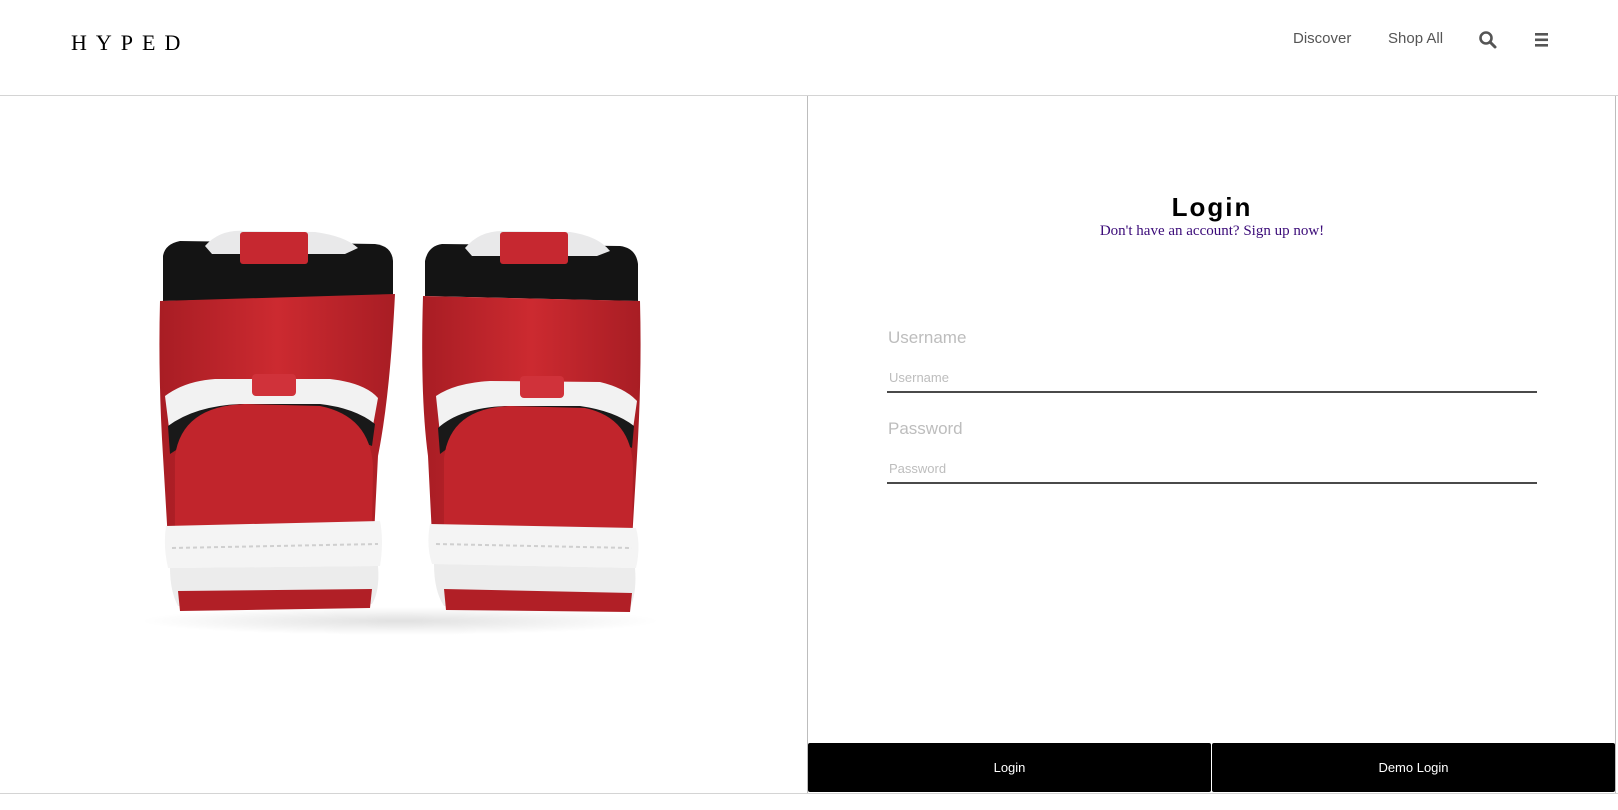  I want to click on brand-logo: HYPED, so click(130, 43).